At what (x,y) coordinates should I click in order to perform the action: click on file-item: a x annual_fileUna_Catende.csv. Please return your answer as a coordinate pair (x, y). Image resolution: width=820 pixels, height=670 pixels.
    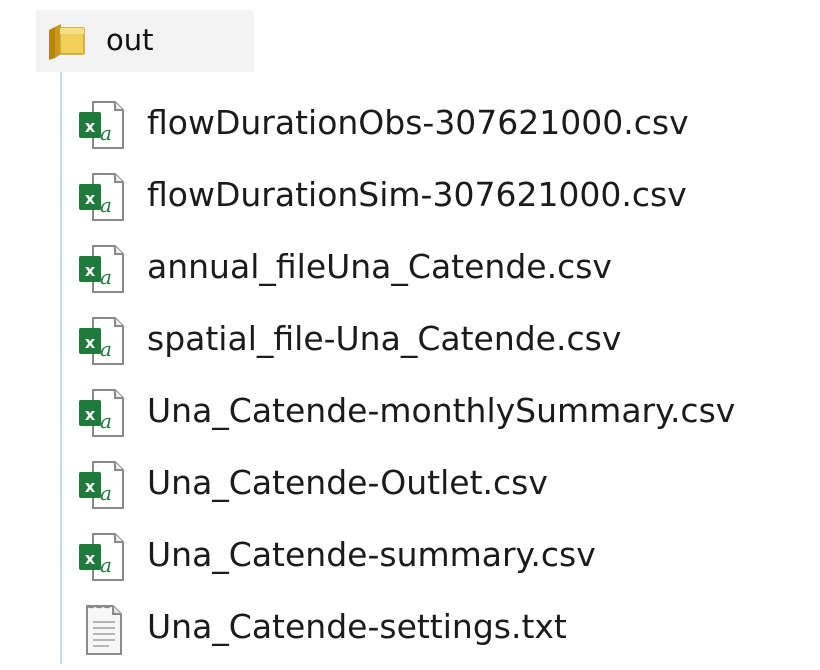
    Looking at the image, I should click on (441, 274).